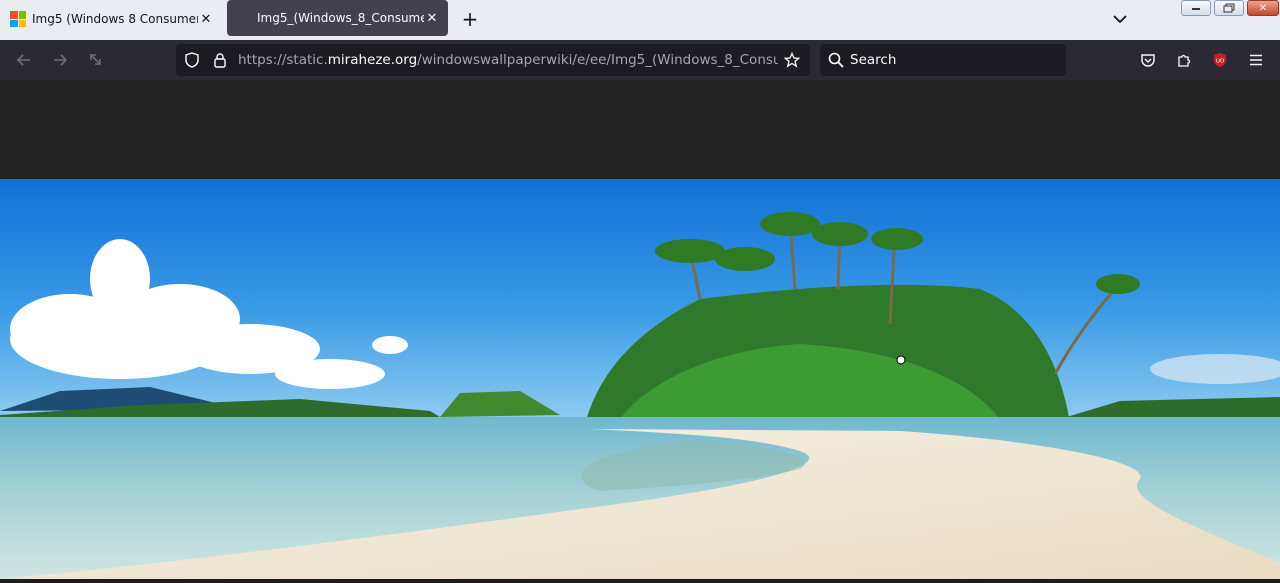 Image resolution: width=1280 pixels, height=583 pixels. I want to click on arrow-left-icon, so click(23, 60).